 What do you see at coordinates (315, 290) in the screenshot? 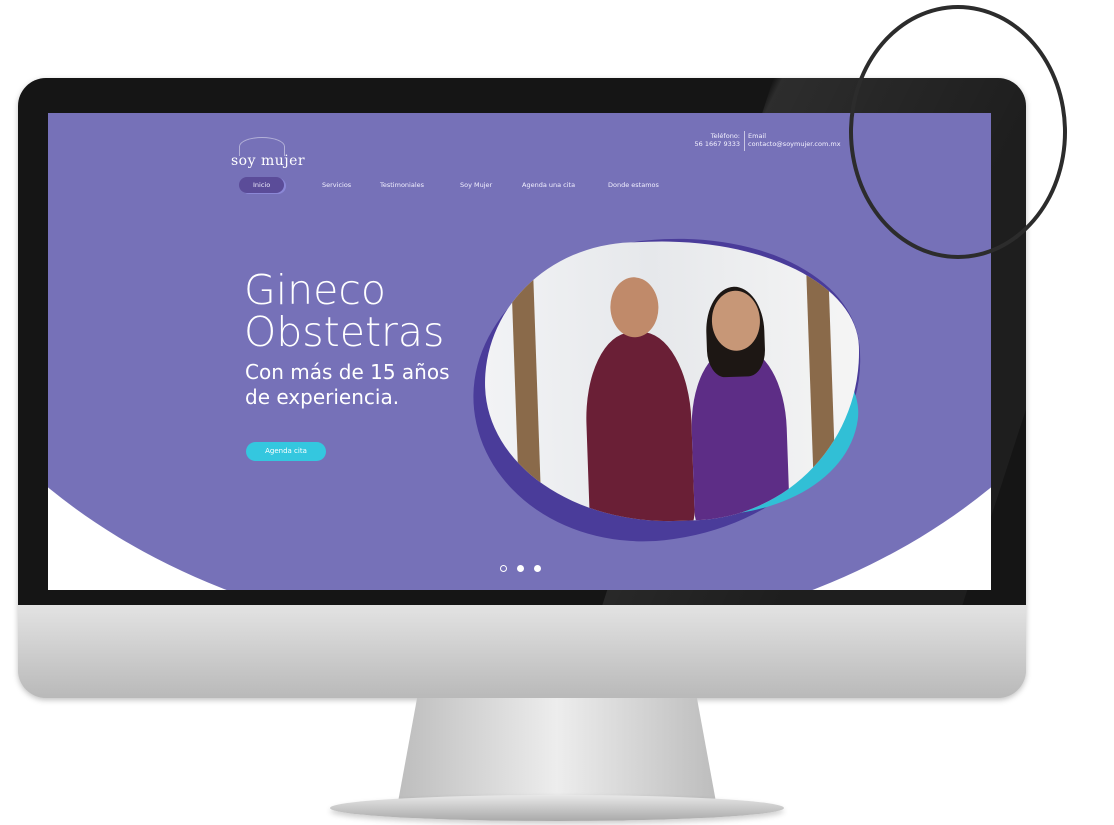
I see `hero-title-line1: Gineco` at bounding box center [315, 290].